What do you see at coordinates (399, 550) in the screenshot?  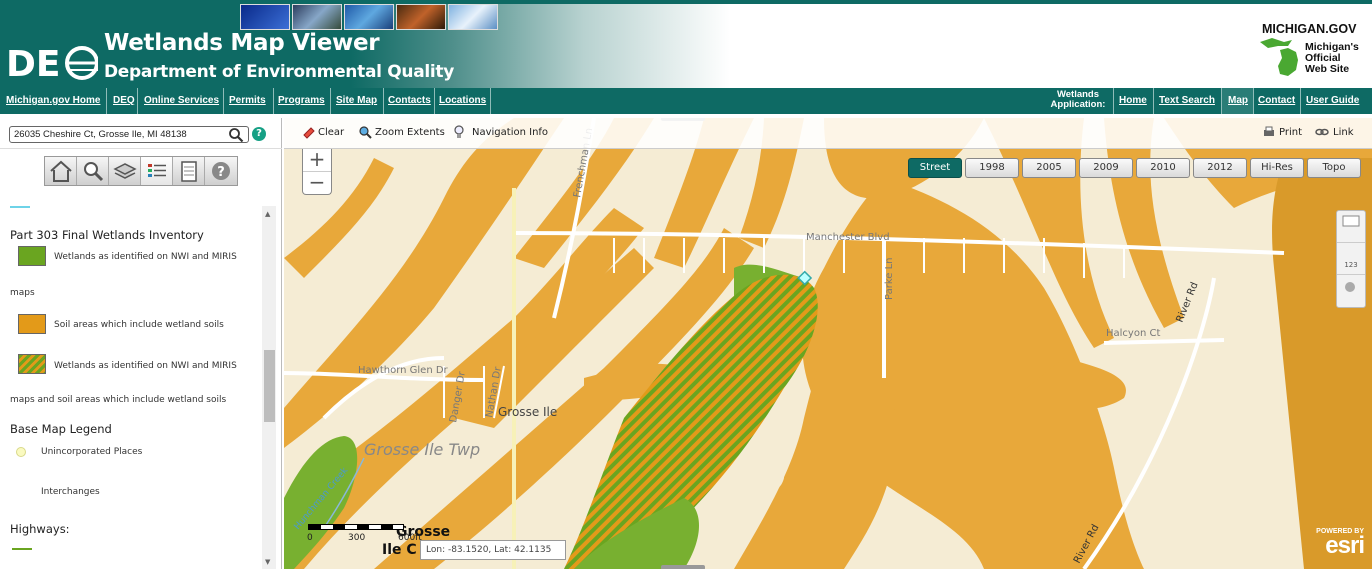 I see `map-label-city-2: Ile C` at bounding box center [399, 550].